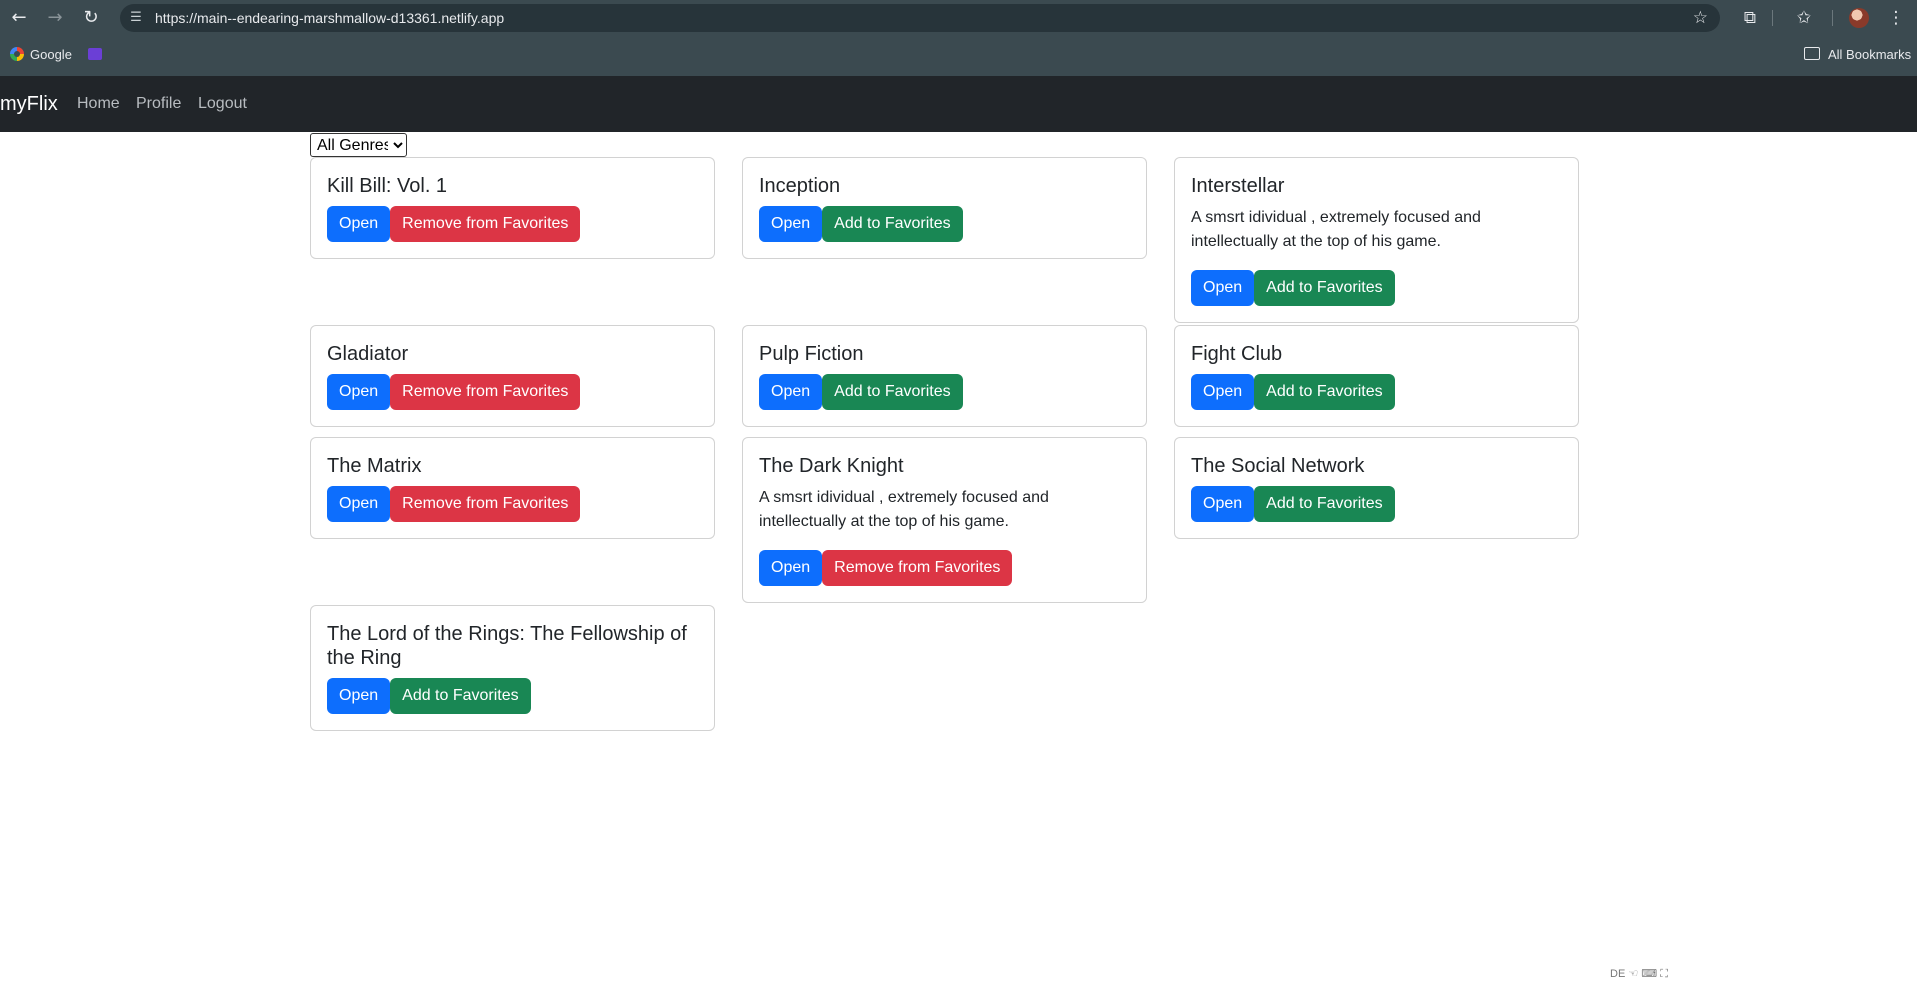 The width and height of the screenshot is (1917, 988). I want to click on movie-title: Pulp Fiction, so click(811, 354).